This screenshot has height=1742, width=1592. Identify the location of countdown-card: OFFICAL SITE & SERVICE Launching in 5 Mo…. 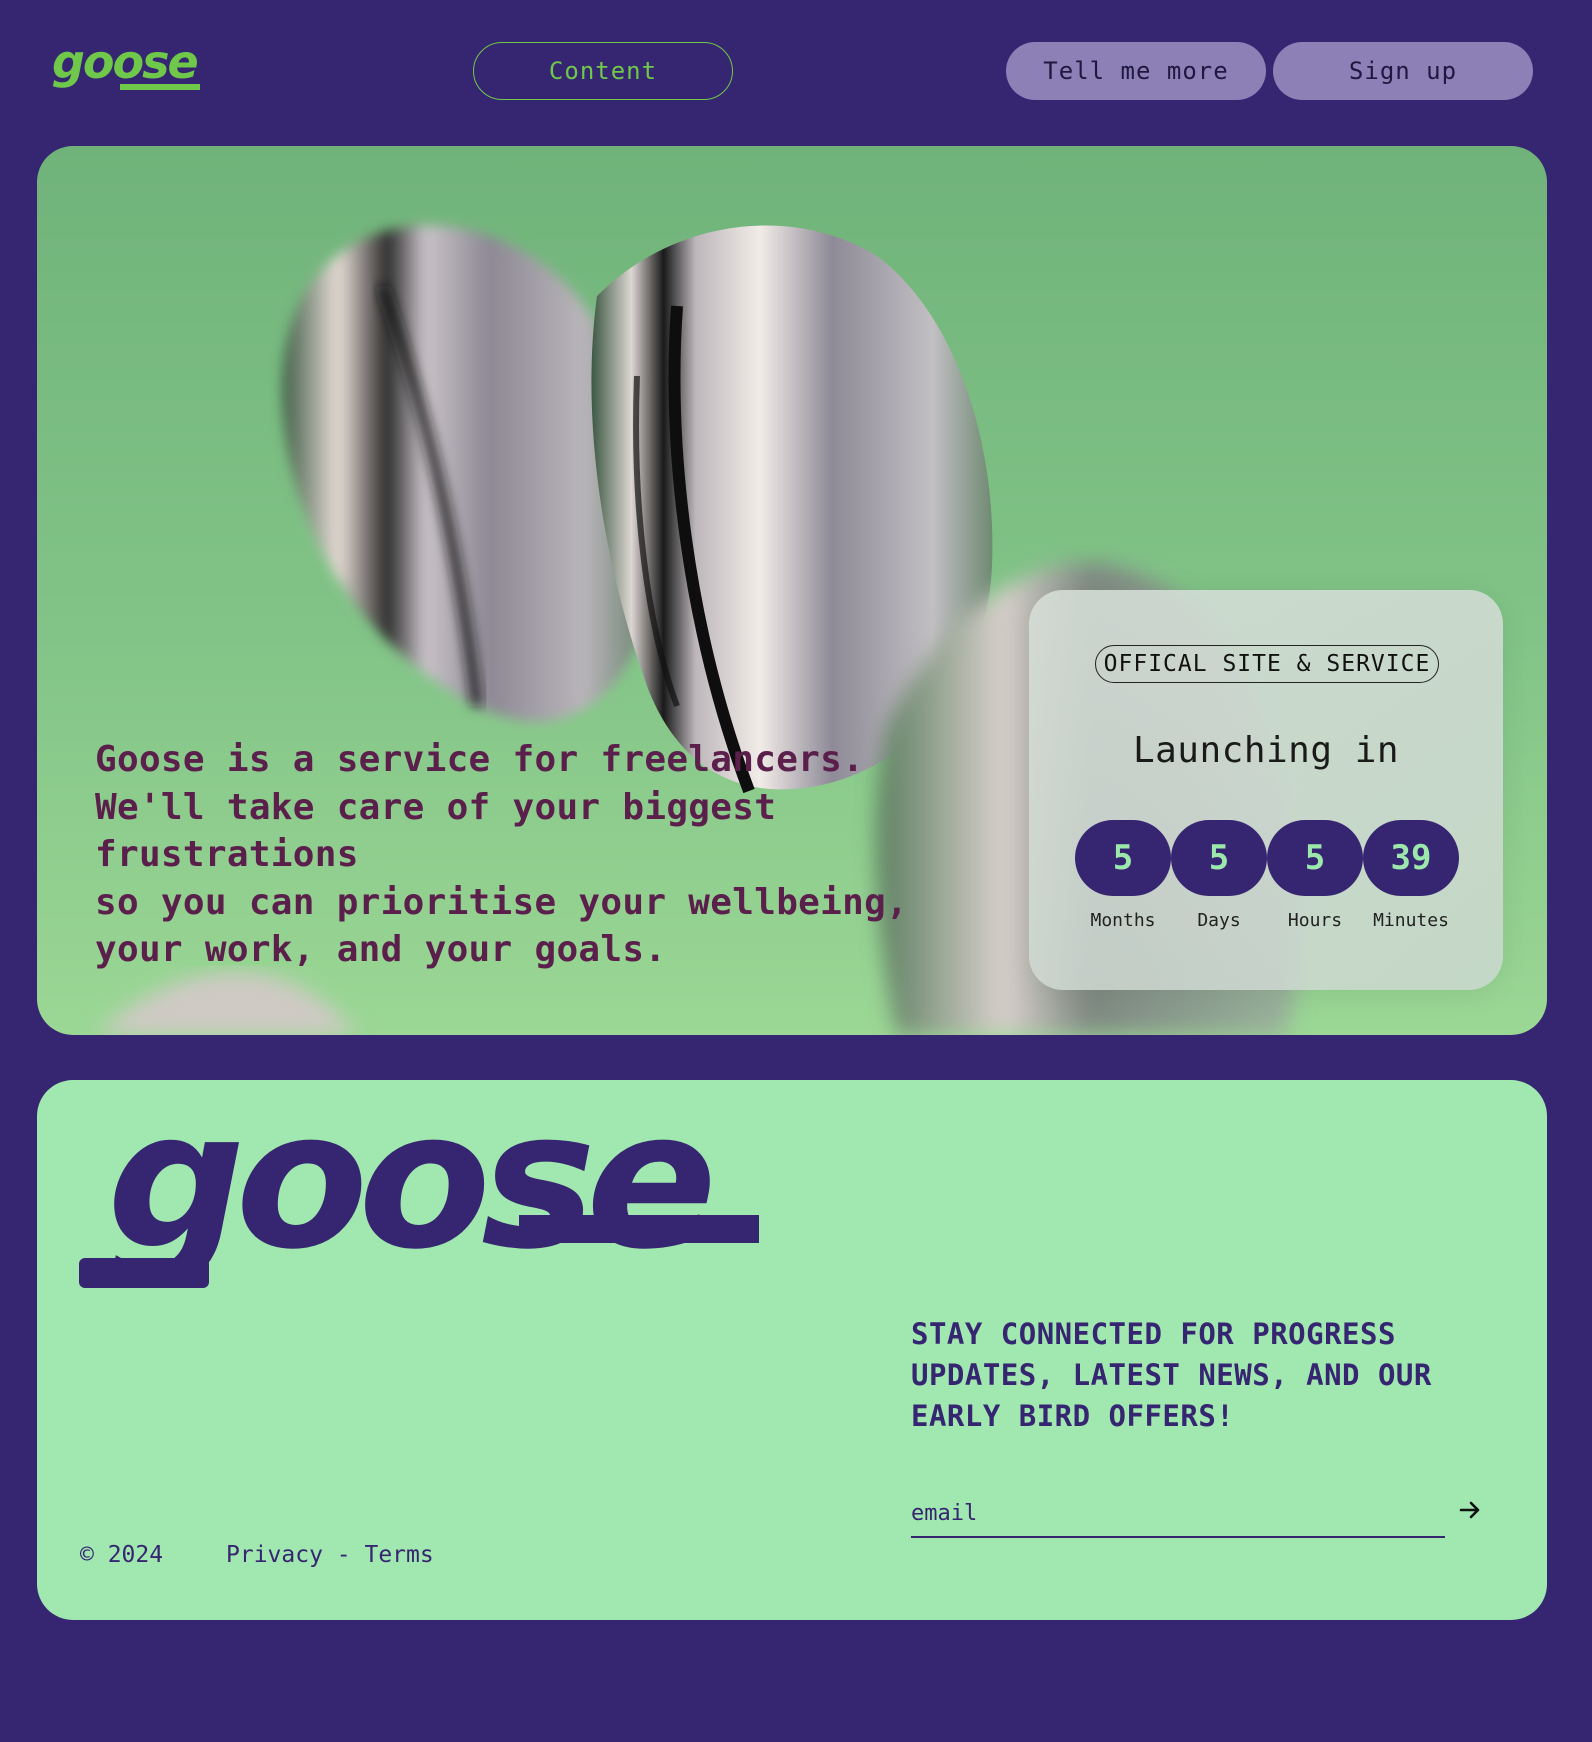
(1266, 790).